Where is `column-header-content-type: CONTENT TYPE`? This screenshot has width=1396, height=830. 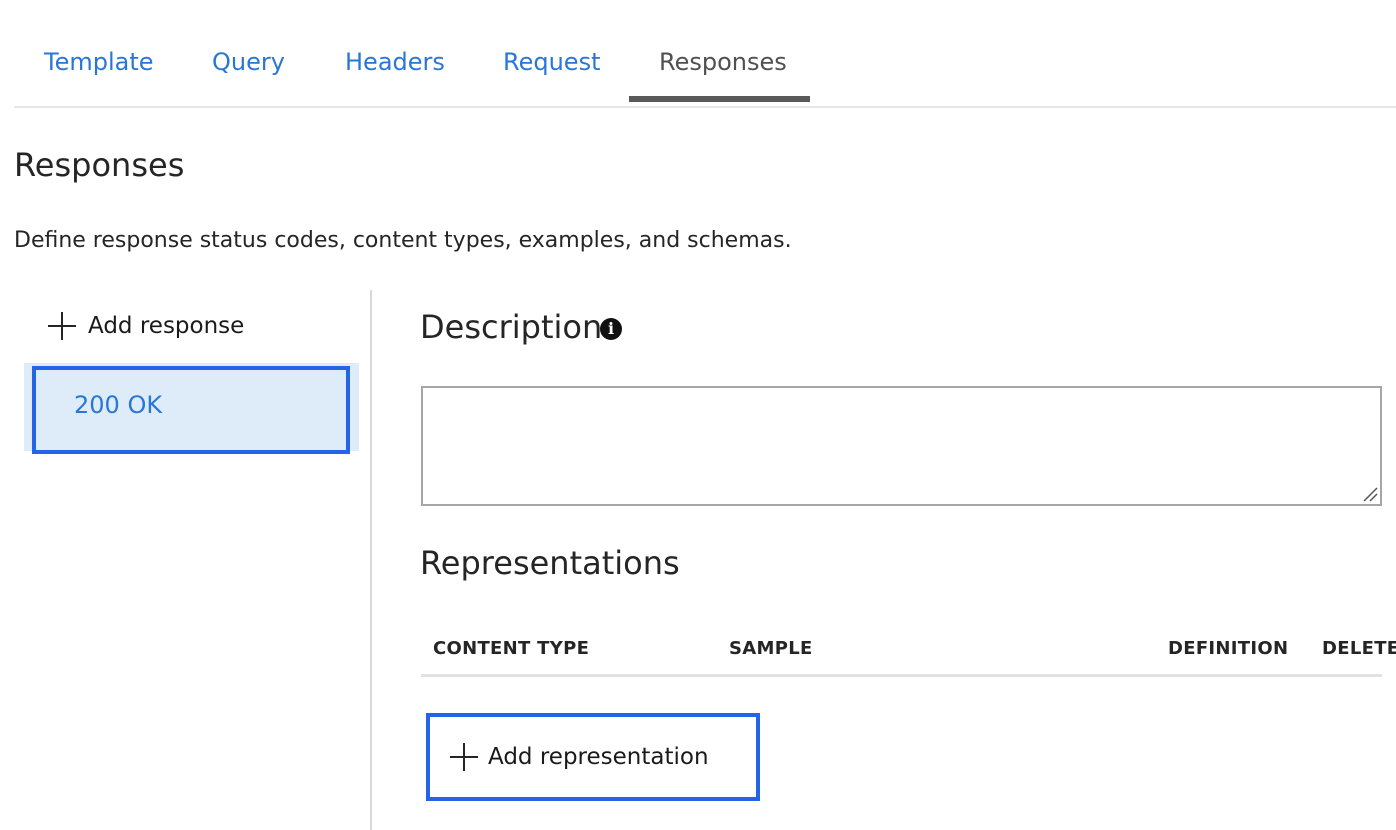
column-header-content-type: CONTENT TYPE is located at coordinates (511, 648).